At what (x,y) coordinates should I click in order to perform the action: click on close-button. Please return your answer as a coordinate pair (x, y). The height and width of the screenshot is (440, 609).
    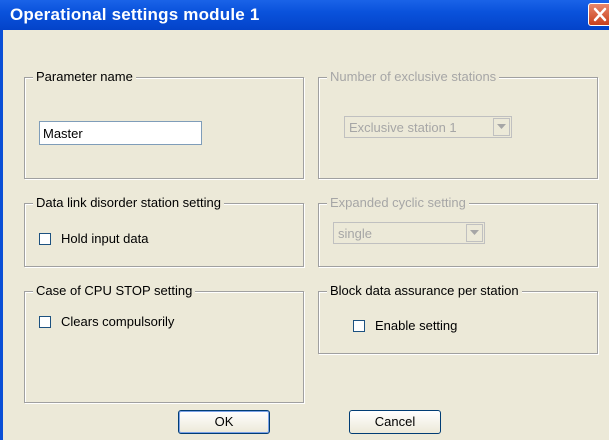
    Looking at the image, I should click on (598, 14).